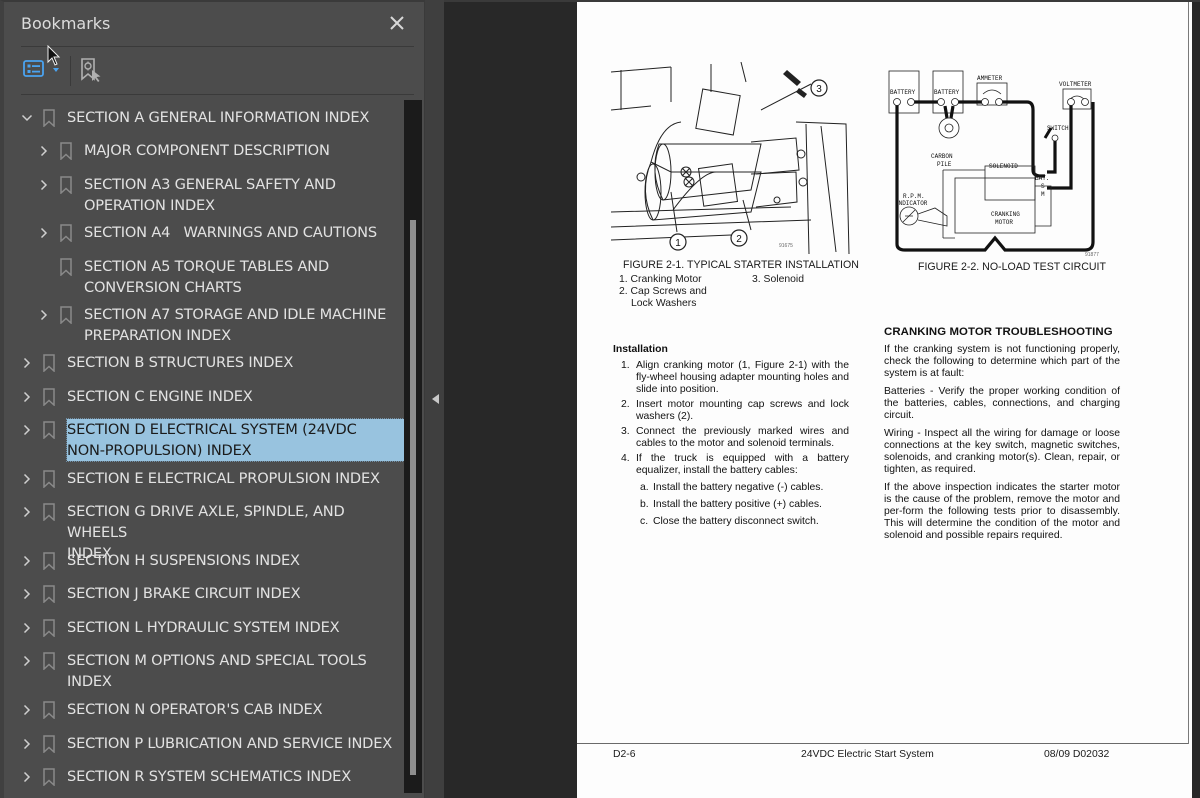  I want to click on footer-revision: 08/09 D02032, so click(1077, 754).